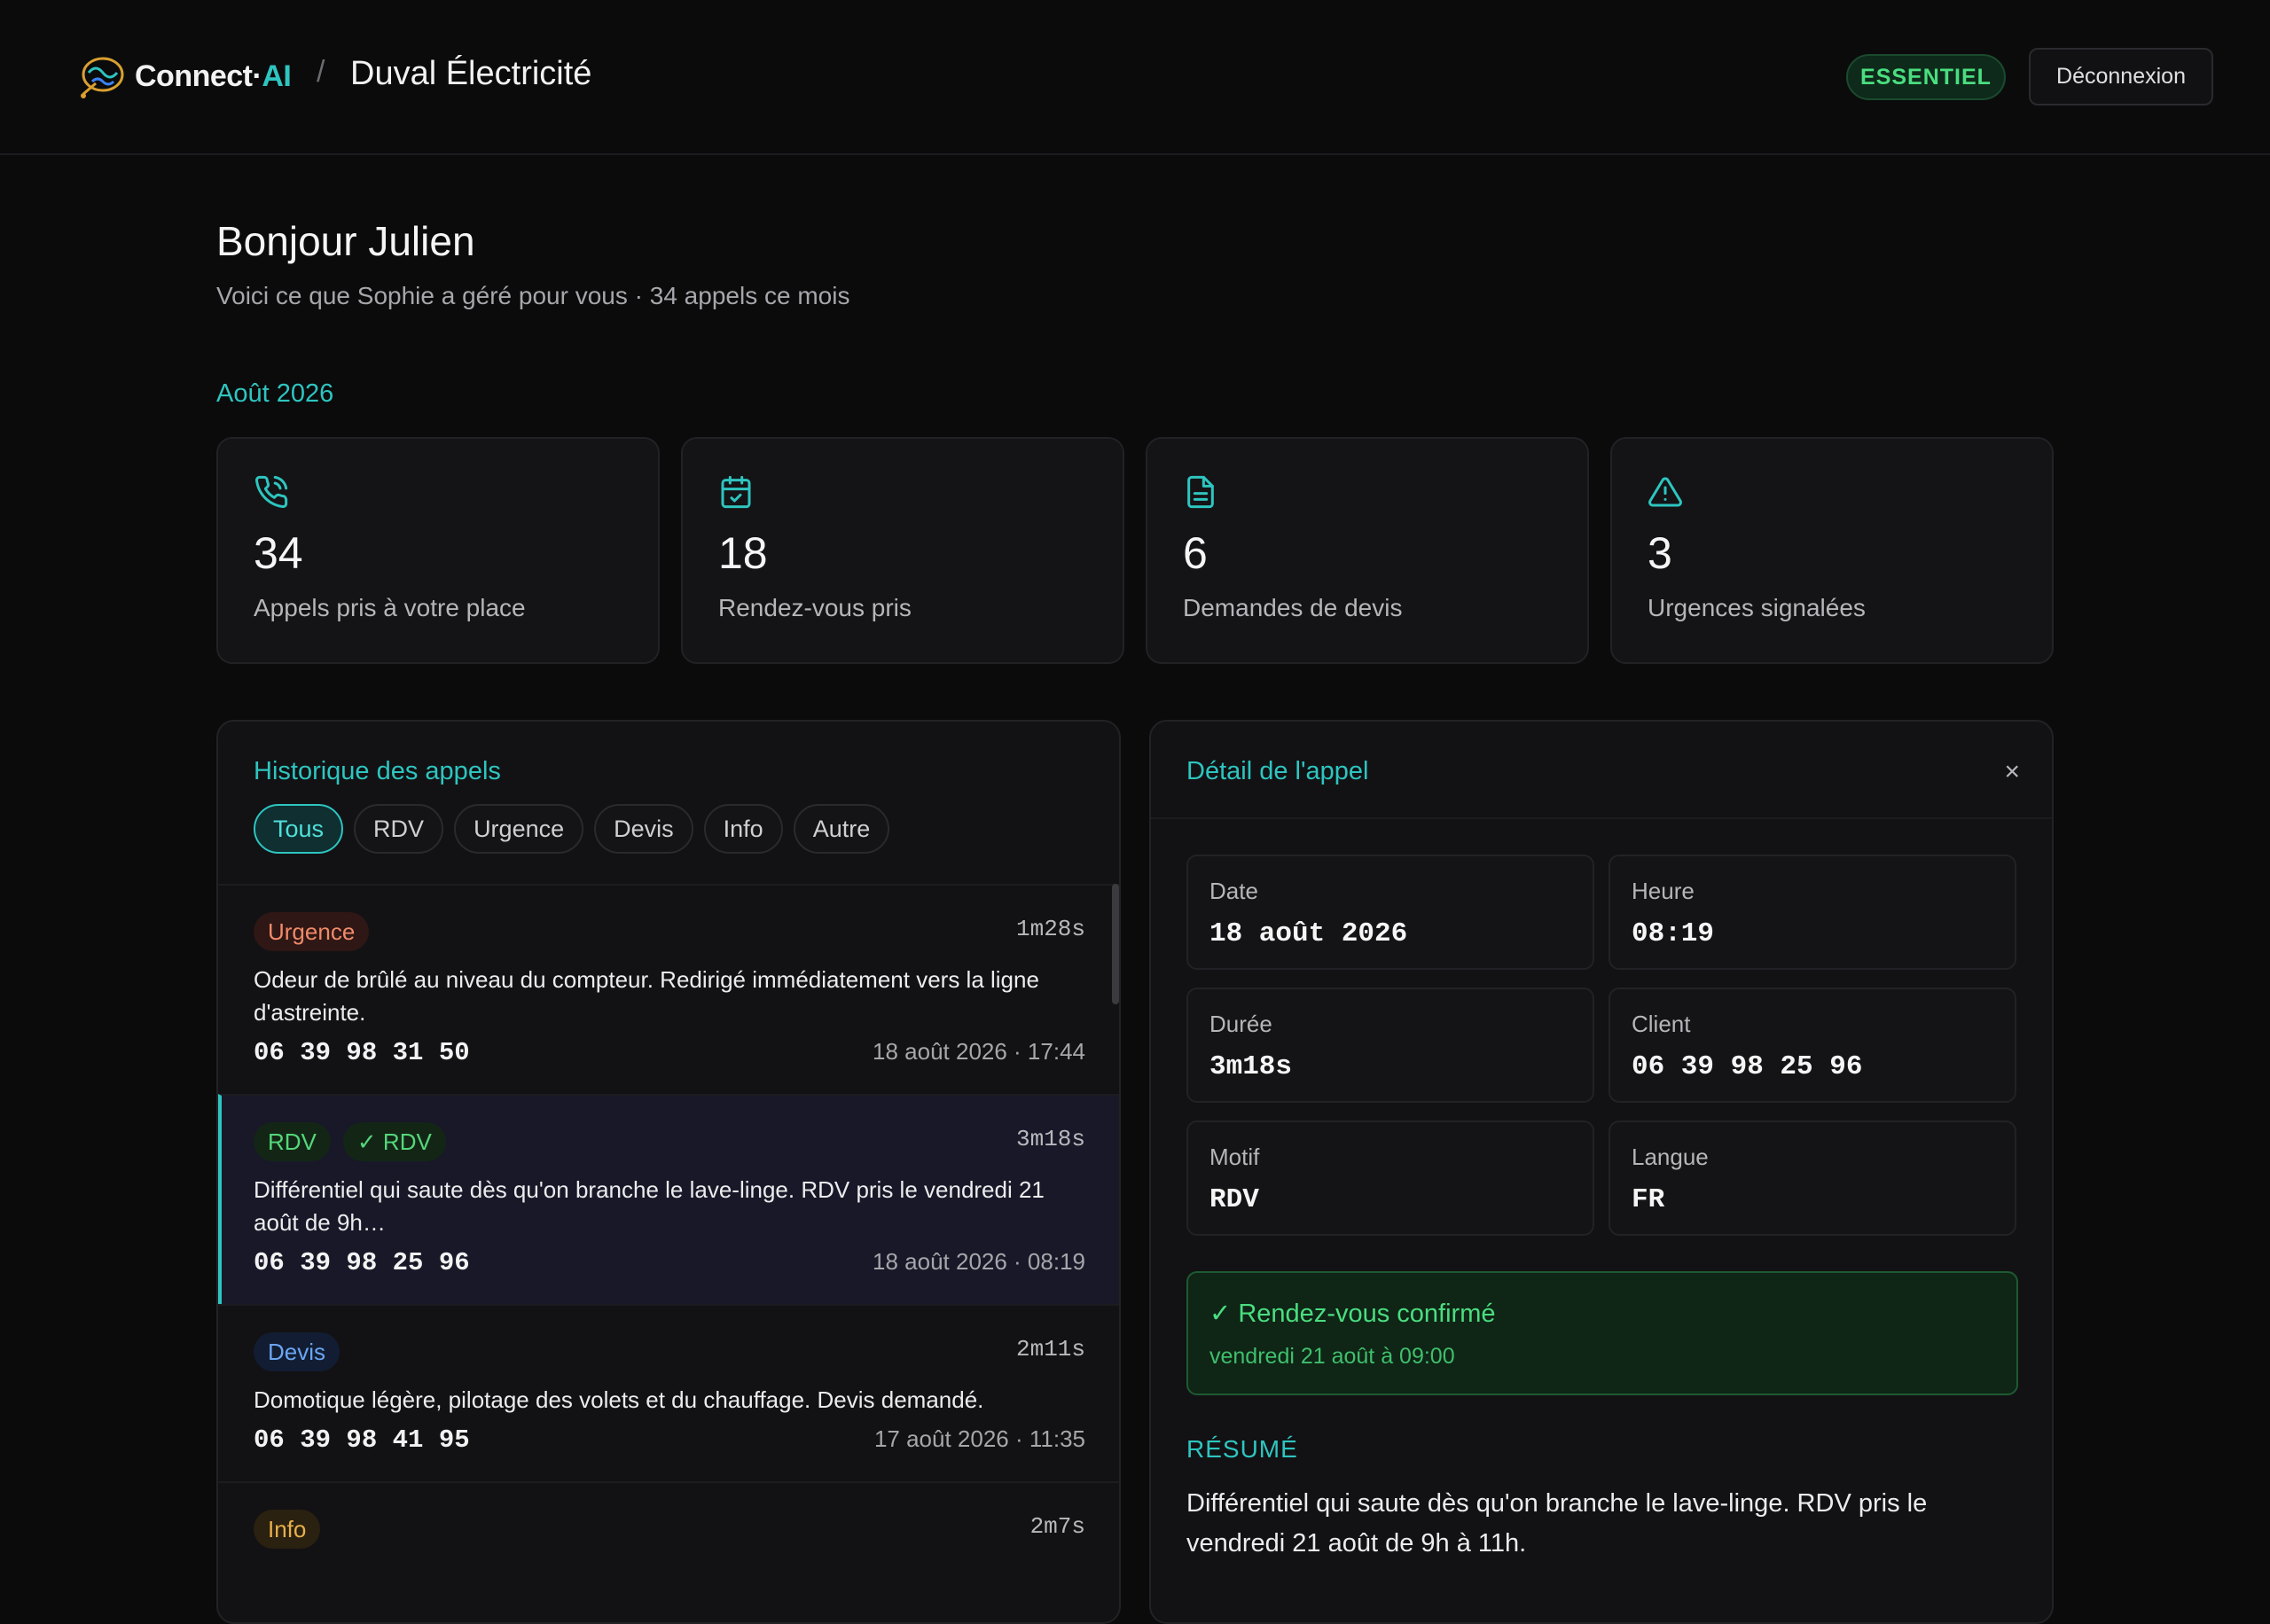 The width and height of the screenshot is (2270, 1624). What do you see at coordinates (903, 550) in the screenshot?
I see `stat-card-appointments: 18 Rendez-vous pris` at bounding box center [903, 550].